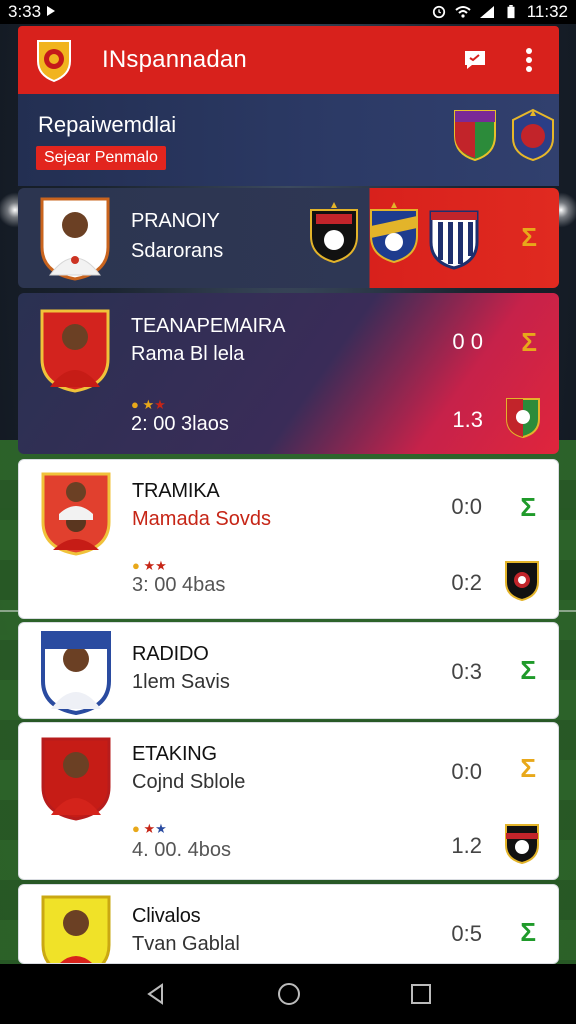 The height and width of the screenshot is (1024, 576). Describe the element at coordinates (486, 12) in the screenshot. I see `signal-icon` at that location.